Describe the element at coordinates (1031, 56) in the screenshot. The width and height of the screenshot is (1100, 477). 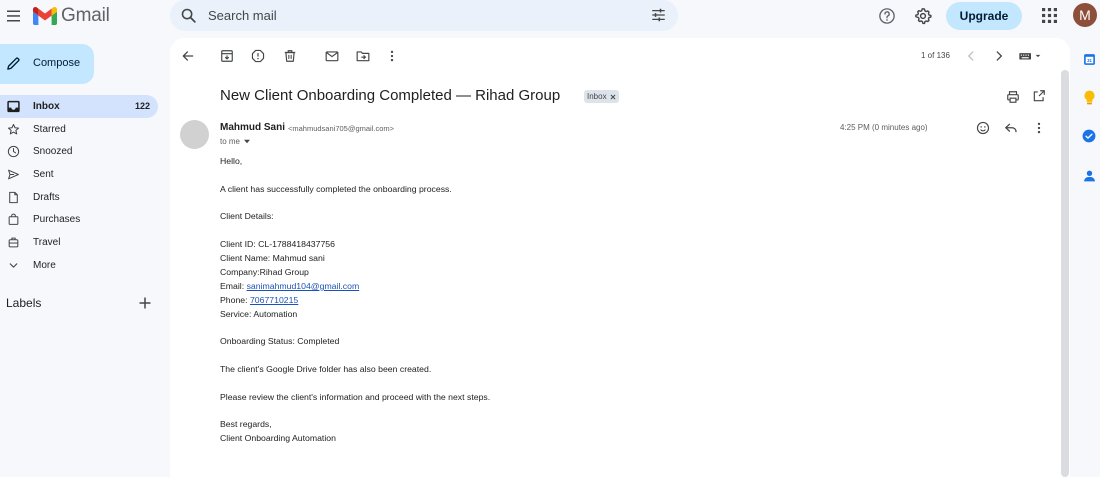
I see `input-tools-icon` at that location.